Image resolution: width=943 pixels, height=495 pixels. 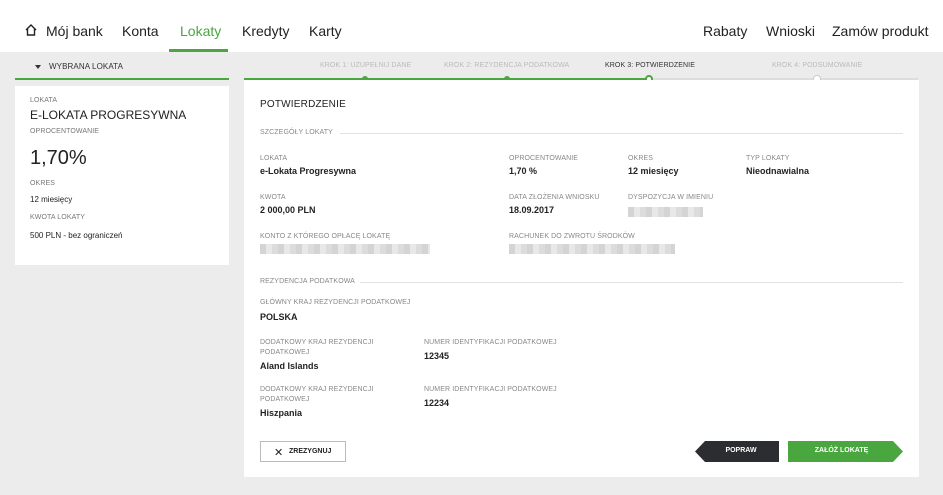 What do you see at coordinates (273, 197) in the screenshot?
I see `amount-label: KWOTA` at bounding box center [273, 197].